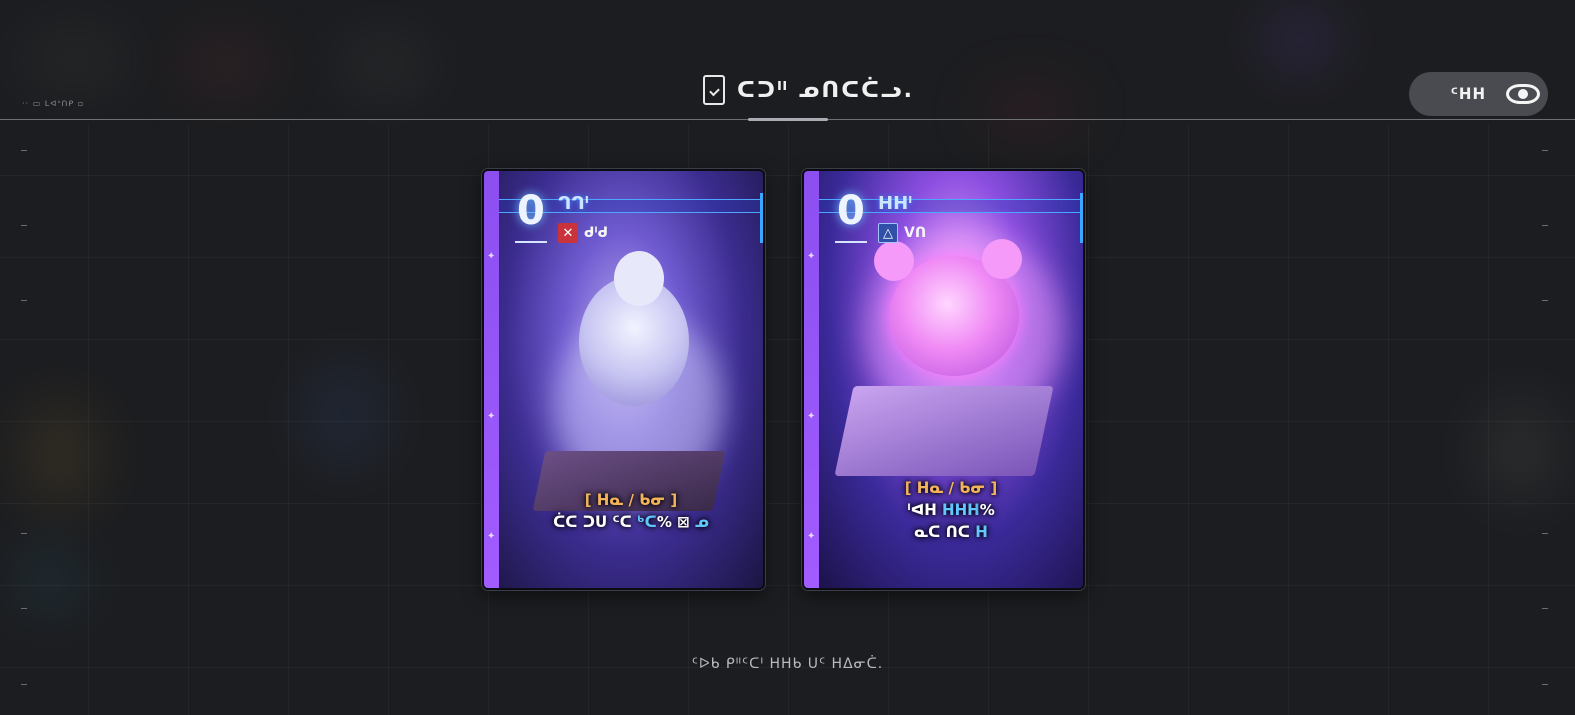 The image size is (1575, 715). Describe the element at coordinates (573, 203) in the screenshot. I see `card-name: ᒉᒉᑊ` at that location.